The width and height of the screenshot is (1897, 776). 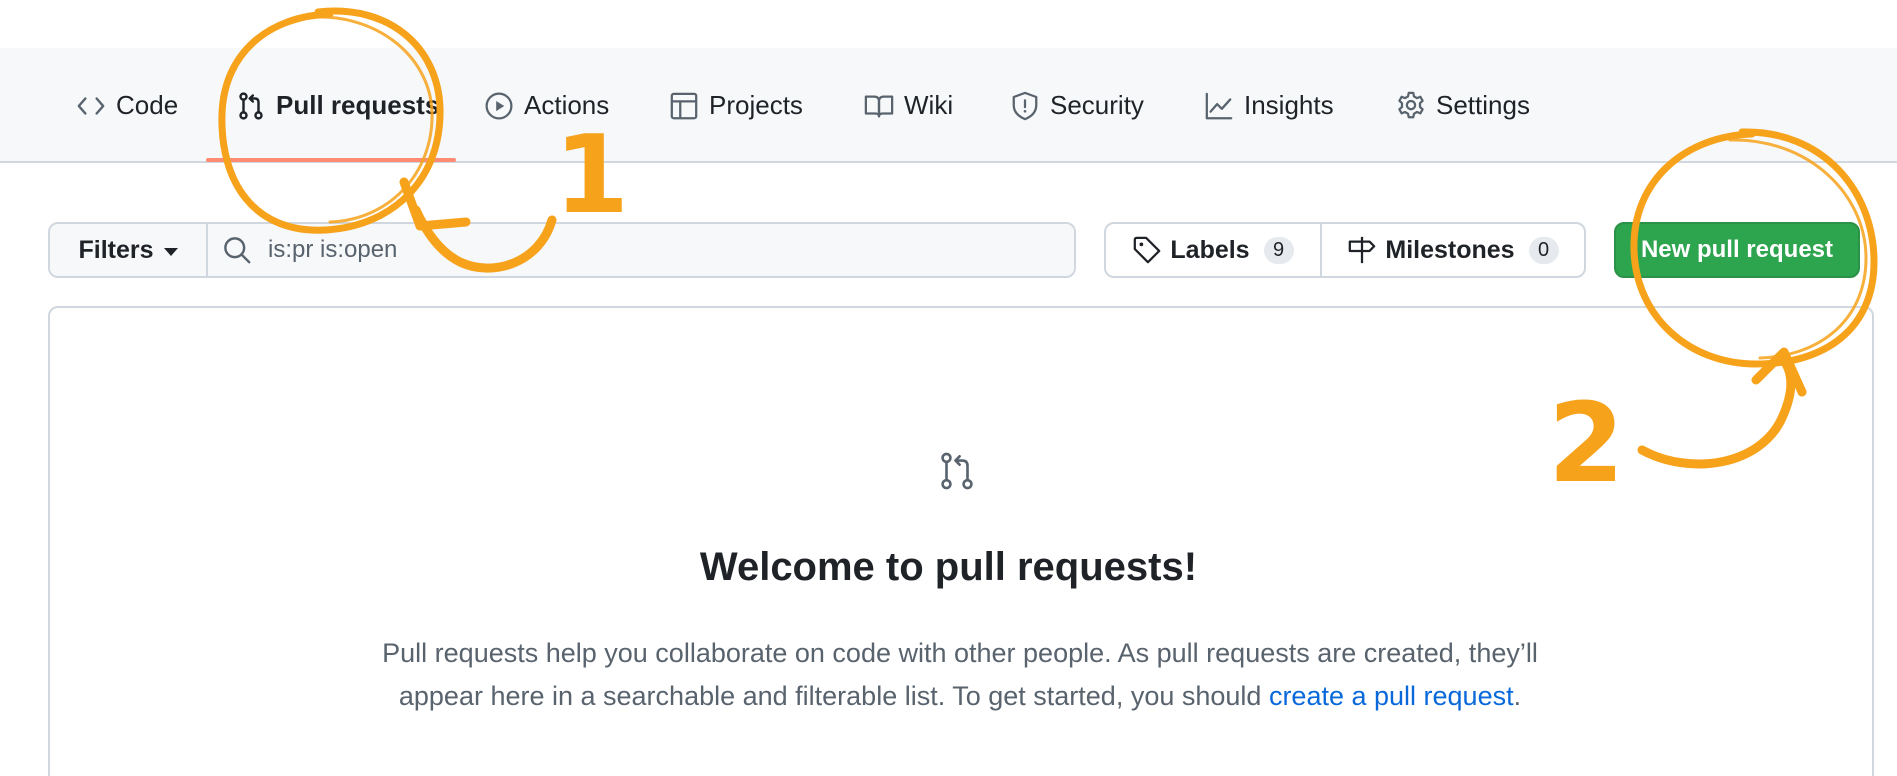 I want to click on tab-projects: Projects, so click(x=736, y=105).